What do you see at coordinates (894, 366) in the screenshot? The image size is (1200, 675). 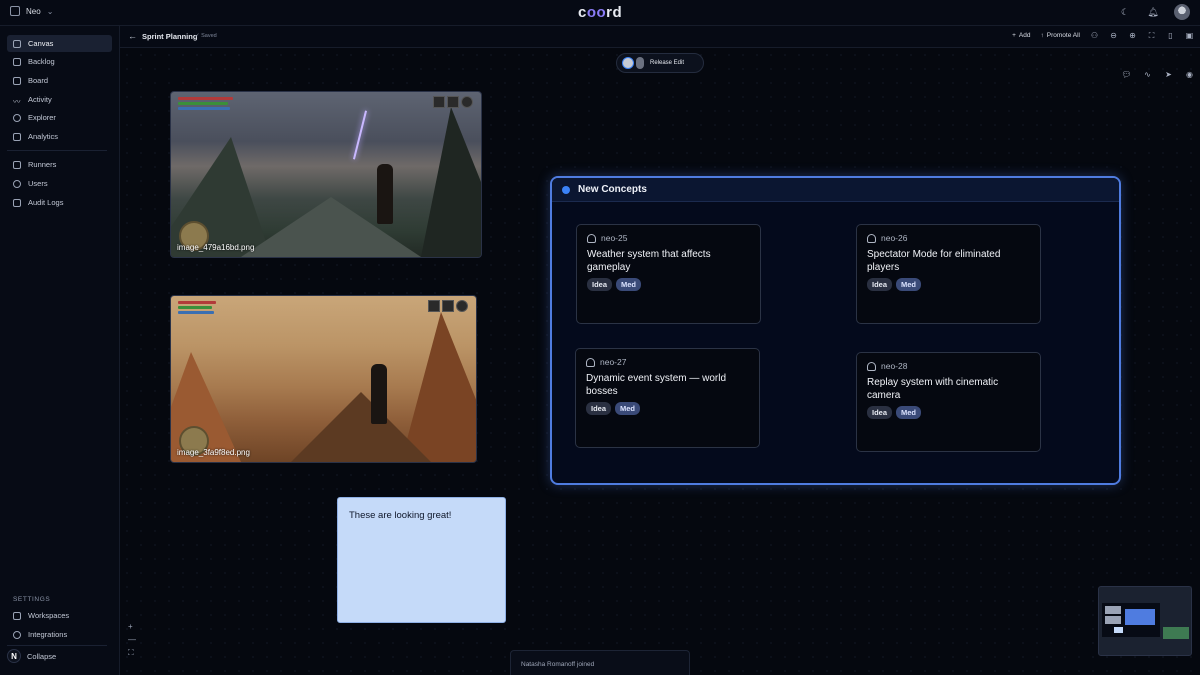 I see `issue-id: neo-28` at bounding box center [894, 366].